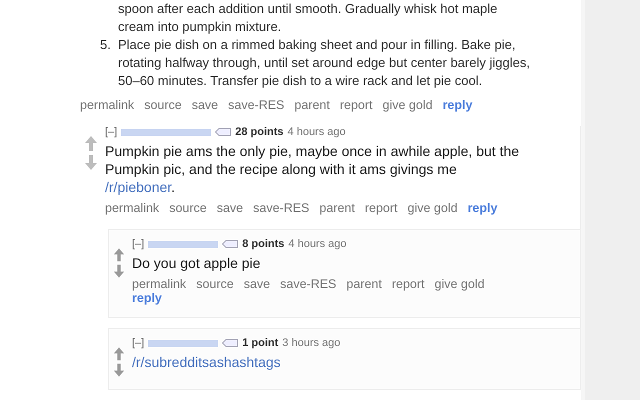  Describe the element at coordinates (138, 187) in the screenshot. I see `subreddit-link: /r/pieboner` at that location.